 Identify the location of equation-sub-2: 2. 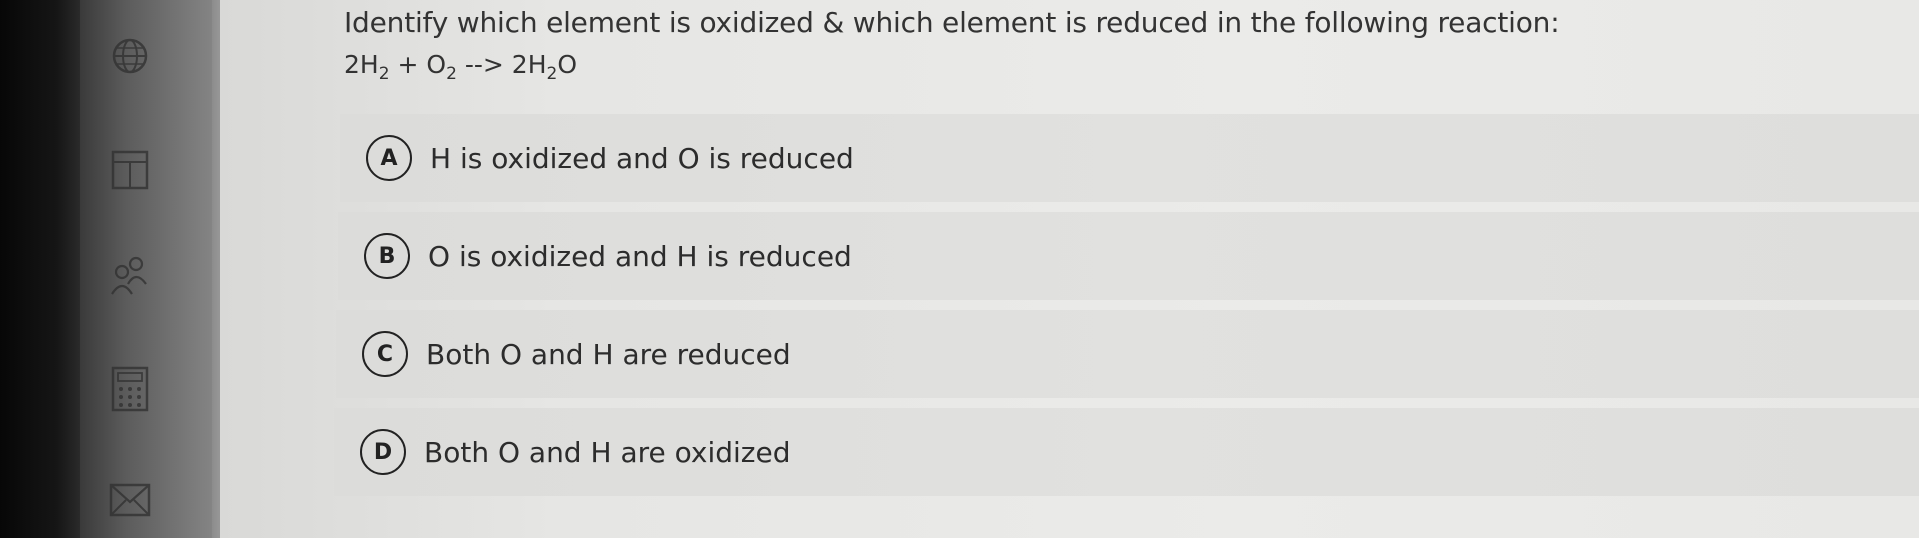
(451, 74).